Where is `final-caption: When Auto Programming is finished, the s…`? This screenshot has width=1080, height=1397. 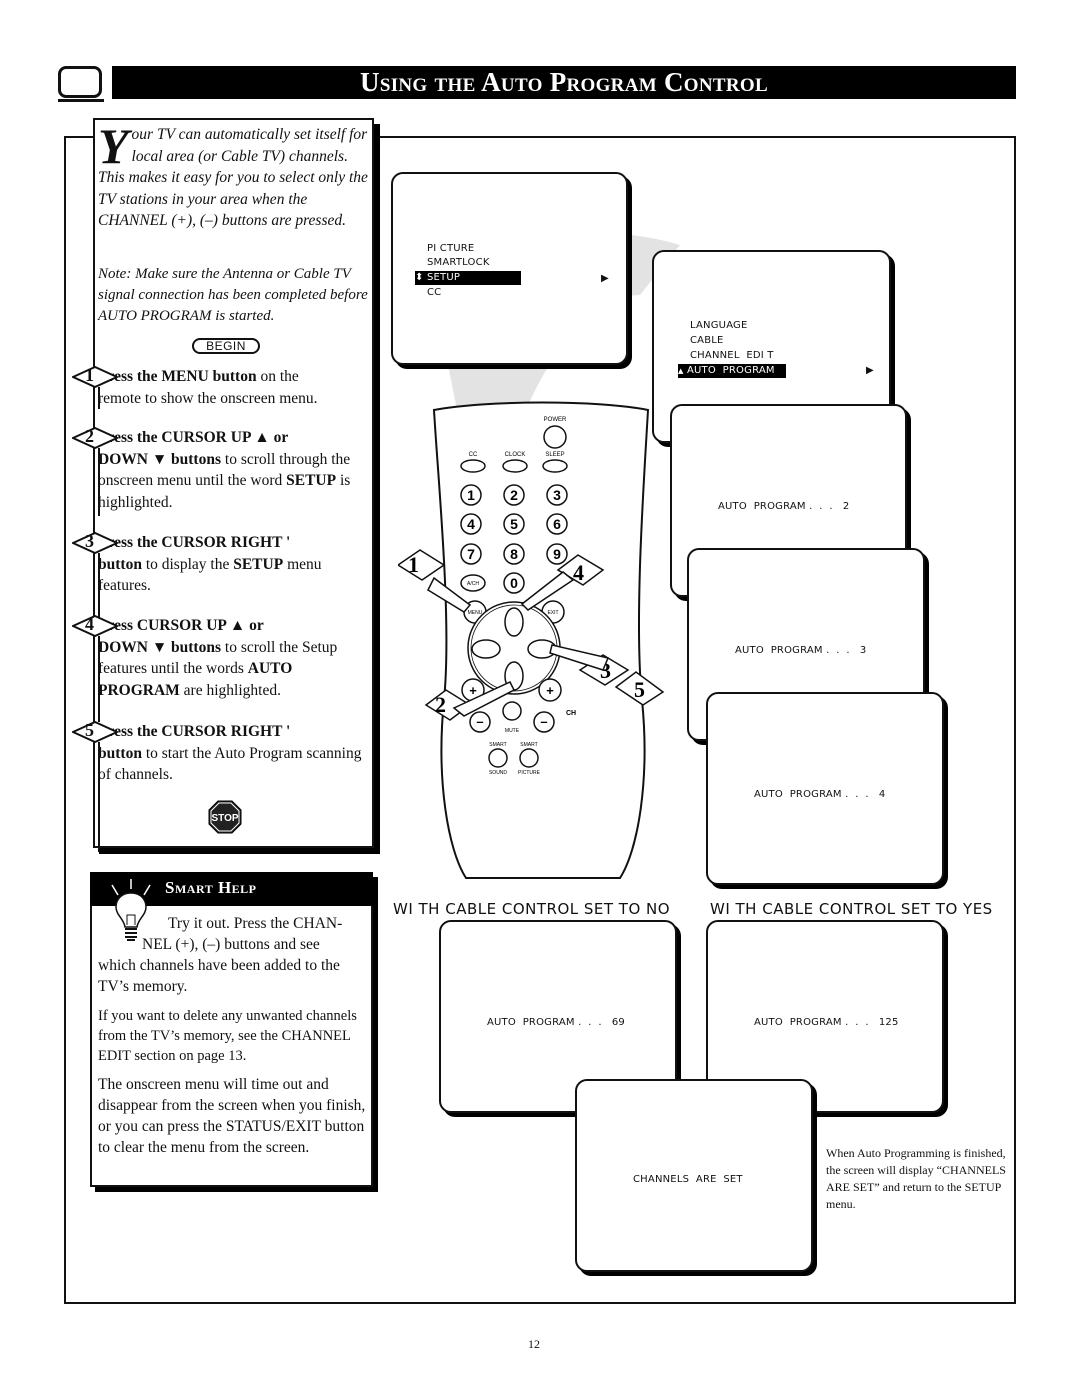 final-caption: When Auto Programming is finished, the s… is located at coordinates (916, 1178).